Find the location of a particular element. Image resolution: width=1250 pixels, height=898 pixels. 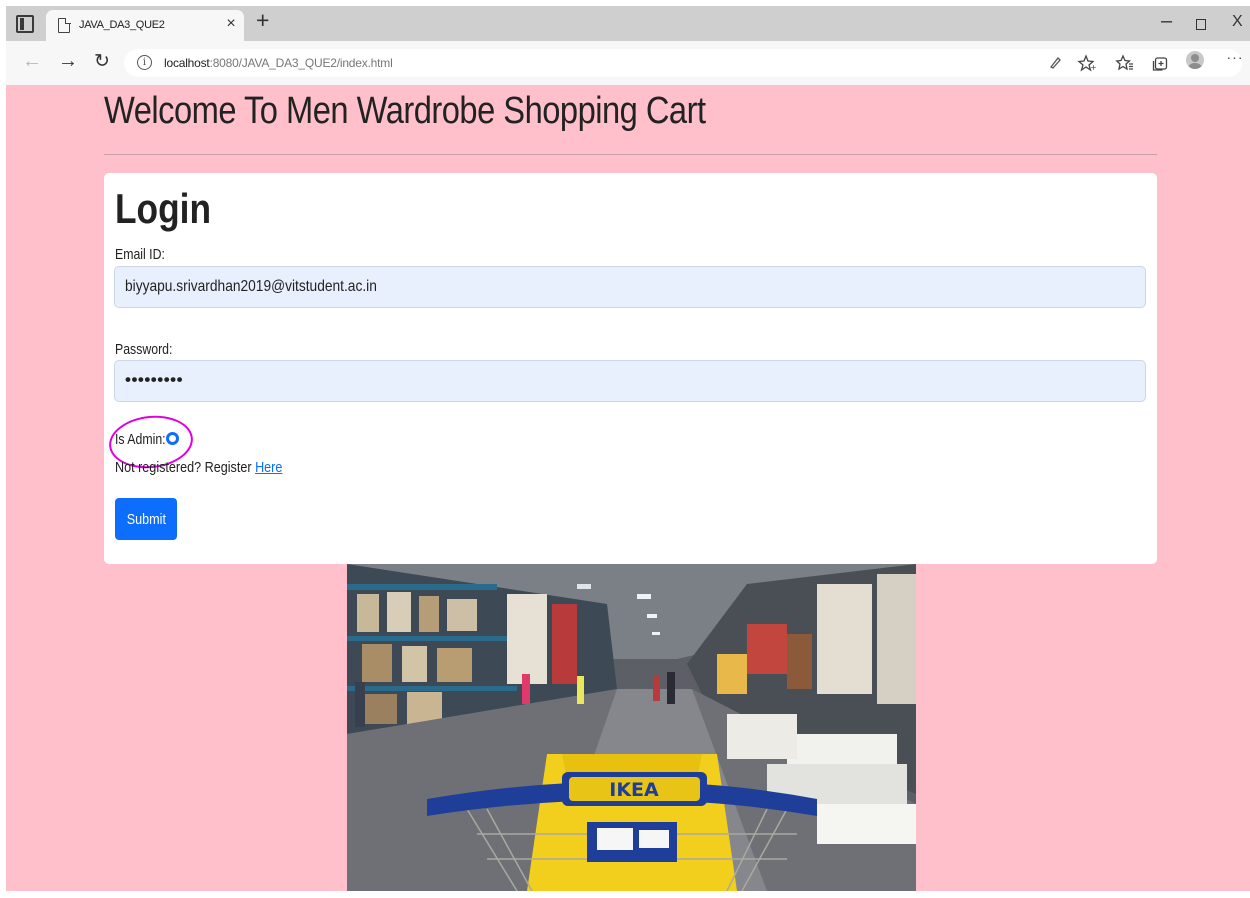

password-value: ••••••••• is located at coordinates (154, 379).